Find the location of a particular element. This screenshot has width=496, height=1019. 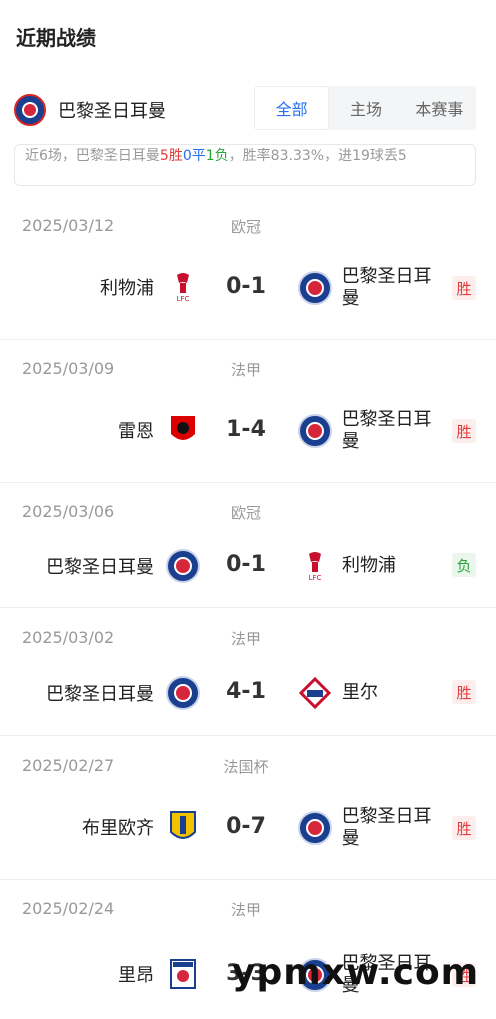

match-date: 2025/03/06 is located at coordinates (68, 511).